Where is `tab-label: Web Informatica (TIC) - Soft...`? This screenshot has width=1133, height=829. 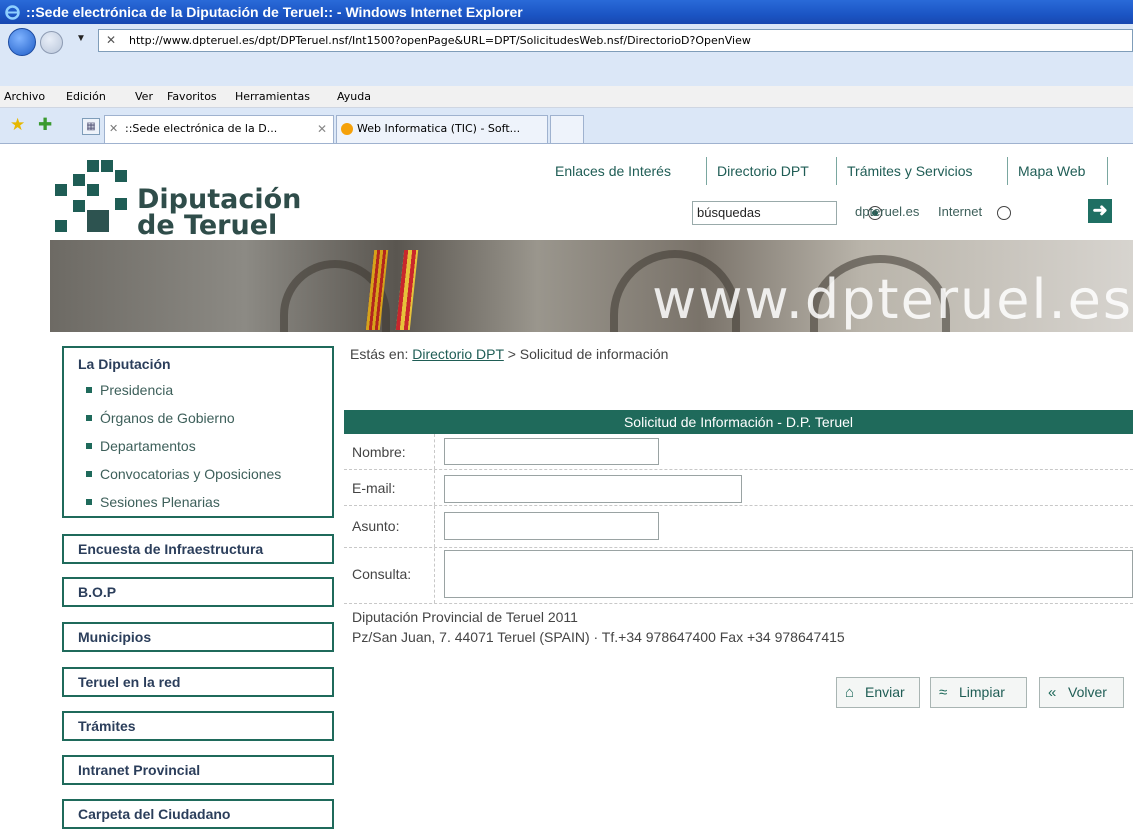 tab-label: Web Informatica (TIC) - Soft... is located at coordinates (439, 128).